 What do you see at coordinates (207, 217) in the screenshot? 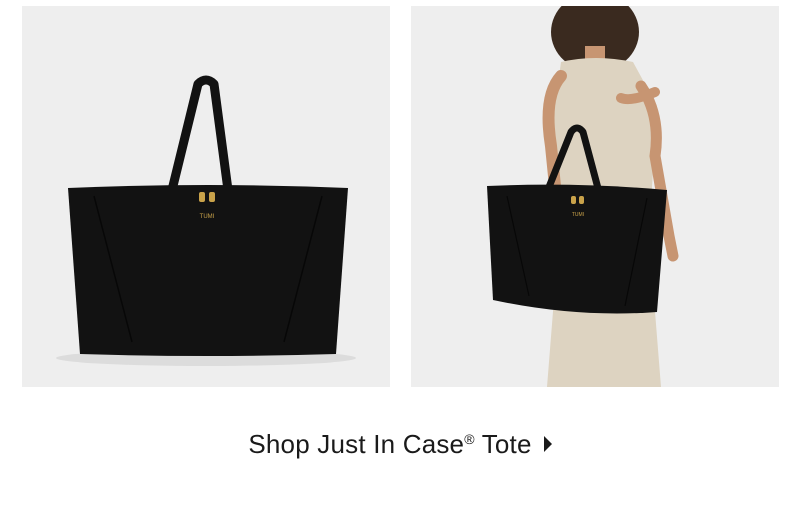
I see `brand-mark: TUMI` at bounding box center [207, 217].